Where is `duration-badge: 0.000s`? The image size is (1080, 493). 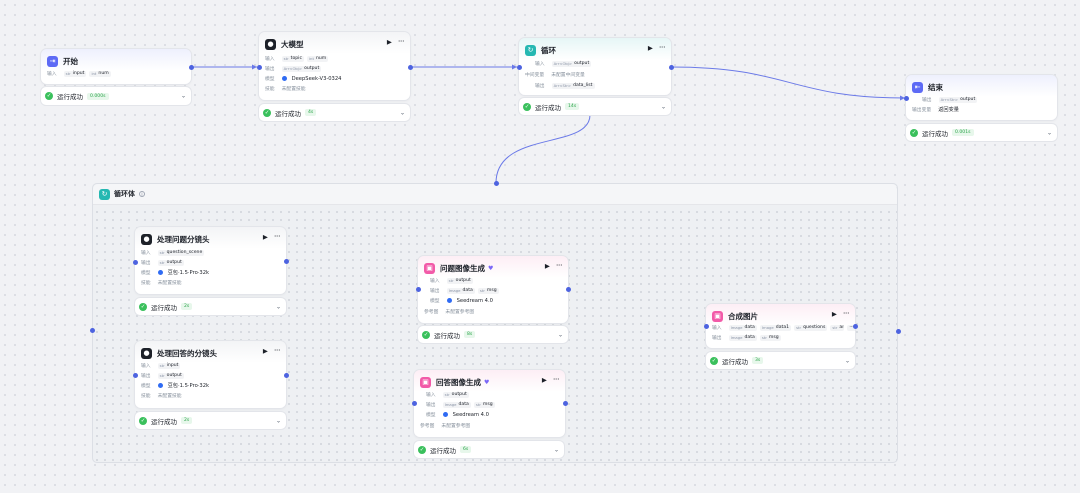 duration-badge: 0.000s is located at coordinates (98, 96).